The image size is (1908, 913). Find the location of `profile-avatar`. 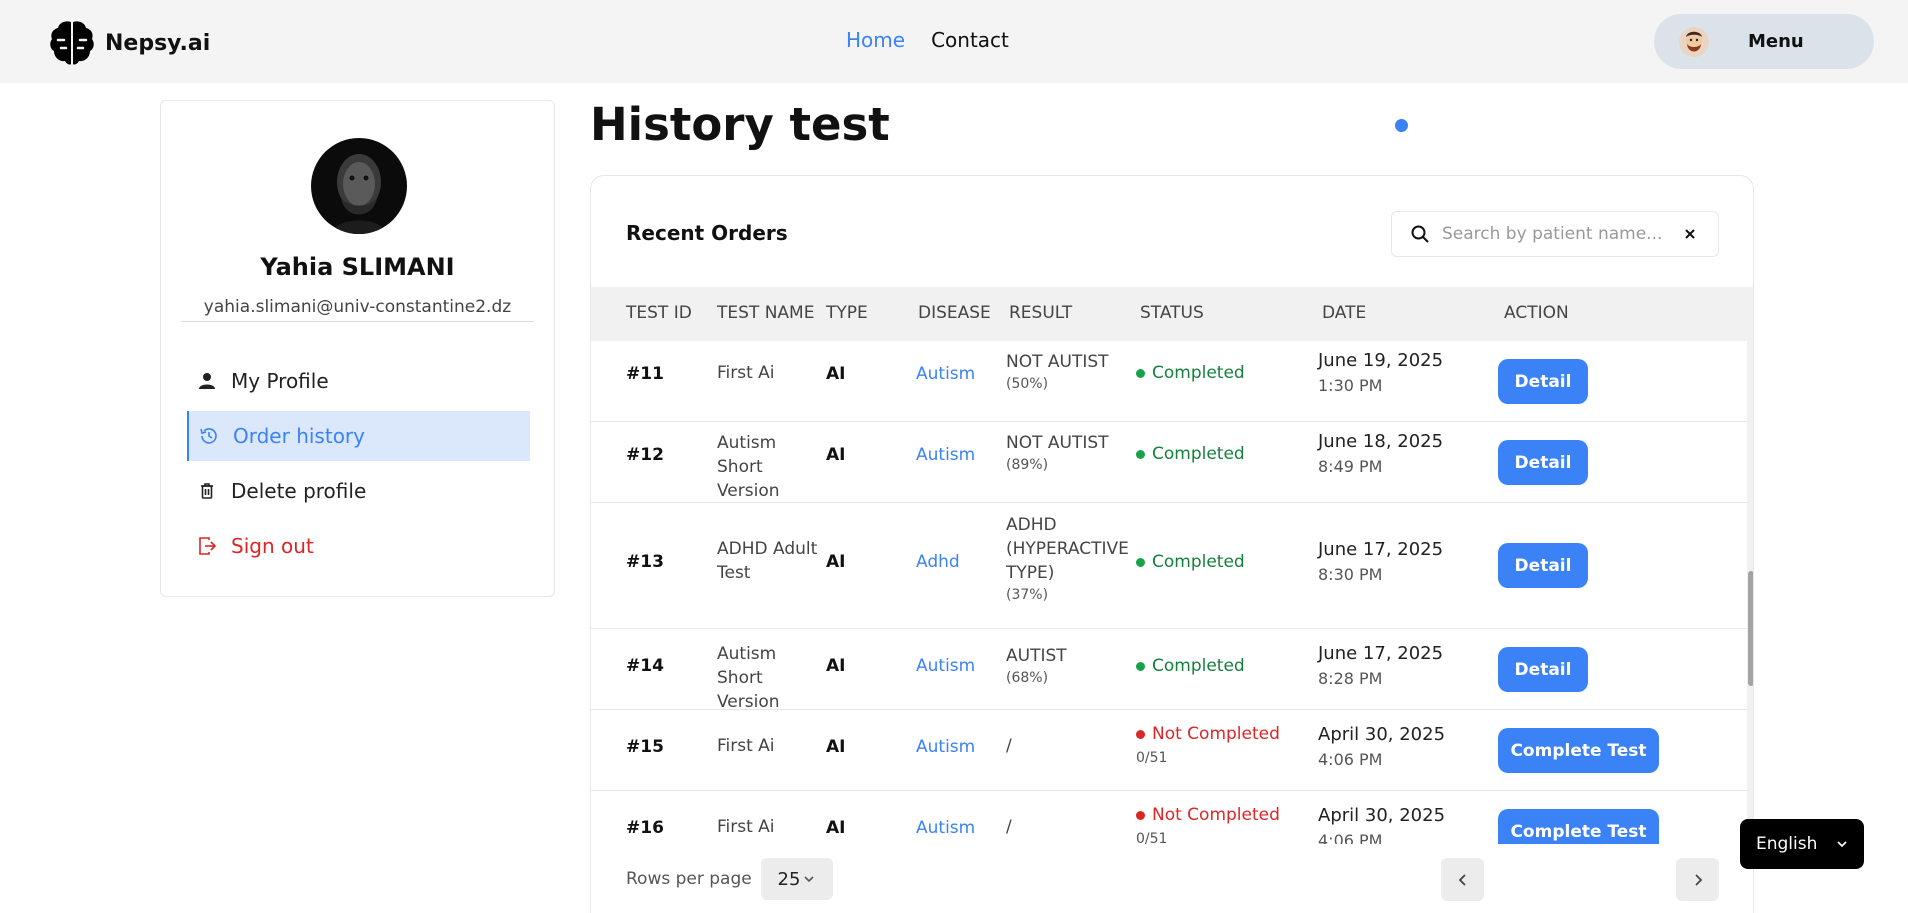

profile-avatar is located at coordinates (359, 186).